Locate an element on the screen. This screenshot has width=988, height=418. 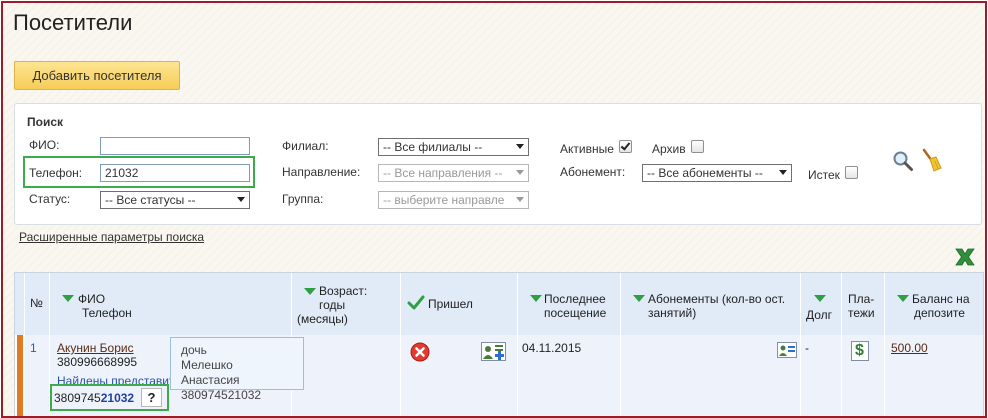
broom-icon is located at coordinates (931, 160).